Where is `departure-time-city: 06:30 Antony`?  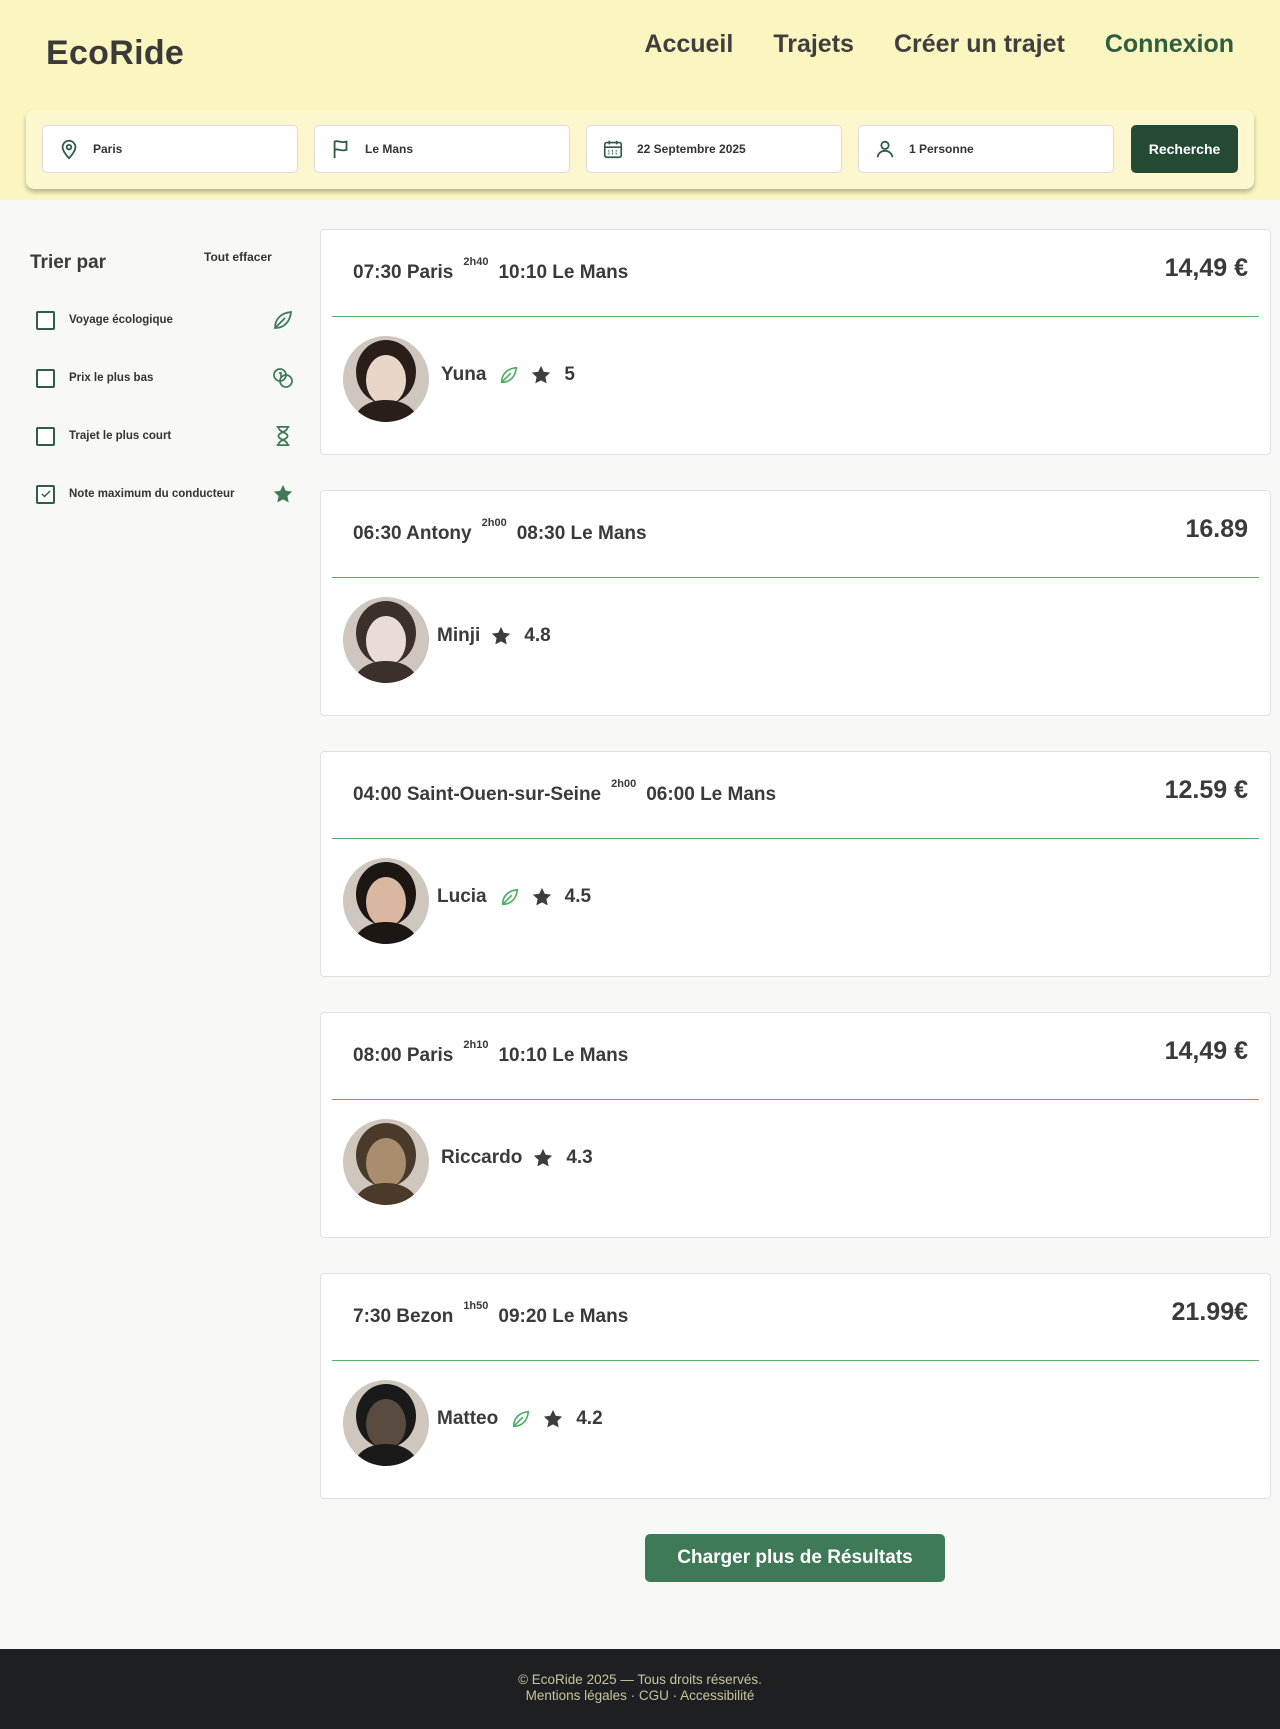
departure-time-city: 06:30 Antony is located at coordinates (412, 533).